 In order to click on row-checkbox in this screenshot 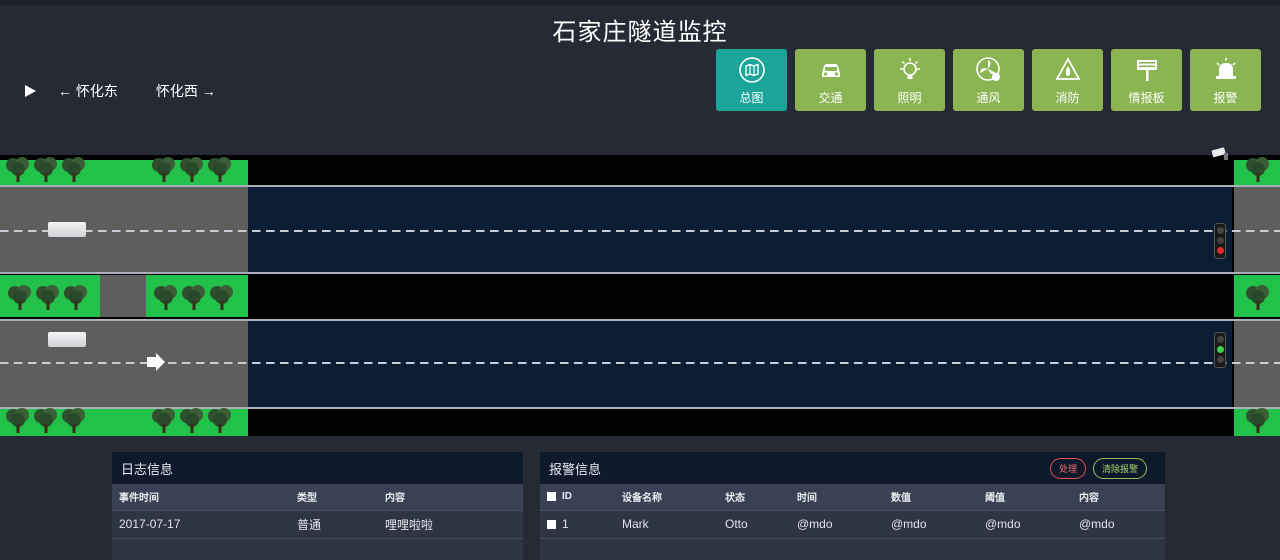, I will do `click(551, 525)`.